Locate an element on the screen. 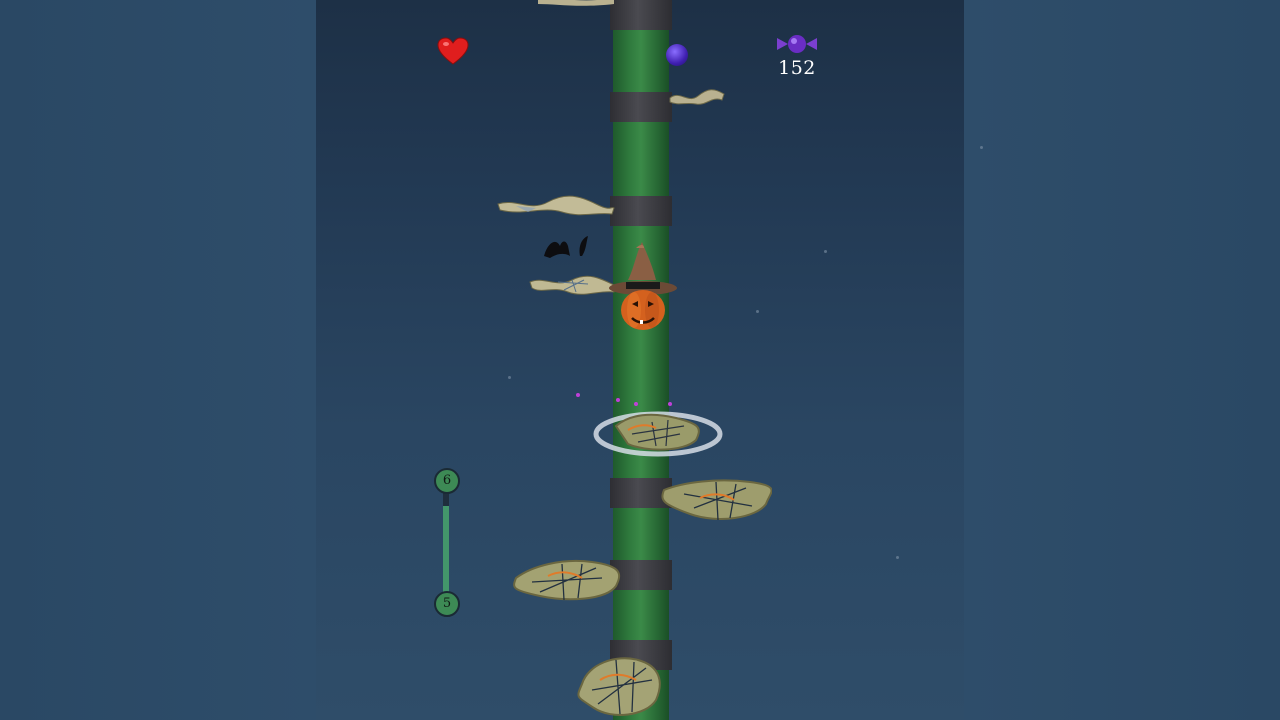 This screenshot has height=720, width=1280. tower-pole is located at coordinates (641, 360).